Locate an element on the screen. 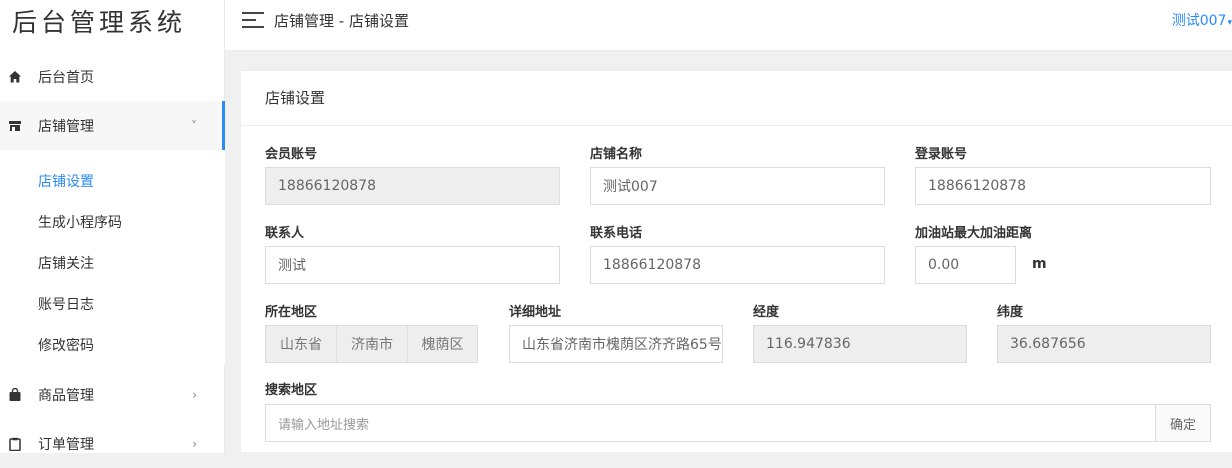  address-input: 山东省济南市槐荫区济齐路65号 is located at coordinates (616, 344).